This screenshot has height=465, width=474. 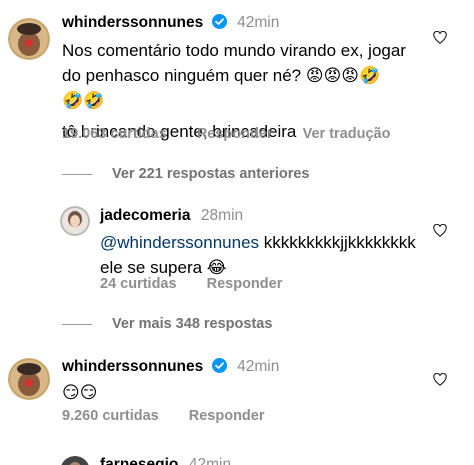 What do you see at coordinates (176, 416) in the screenshot?
I see `comment2-meta: 9.260 curtidas Responder` at bounding box center [176, 416].